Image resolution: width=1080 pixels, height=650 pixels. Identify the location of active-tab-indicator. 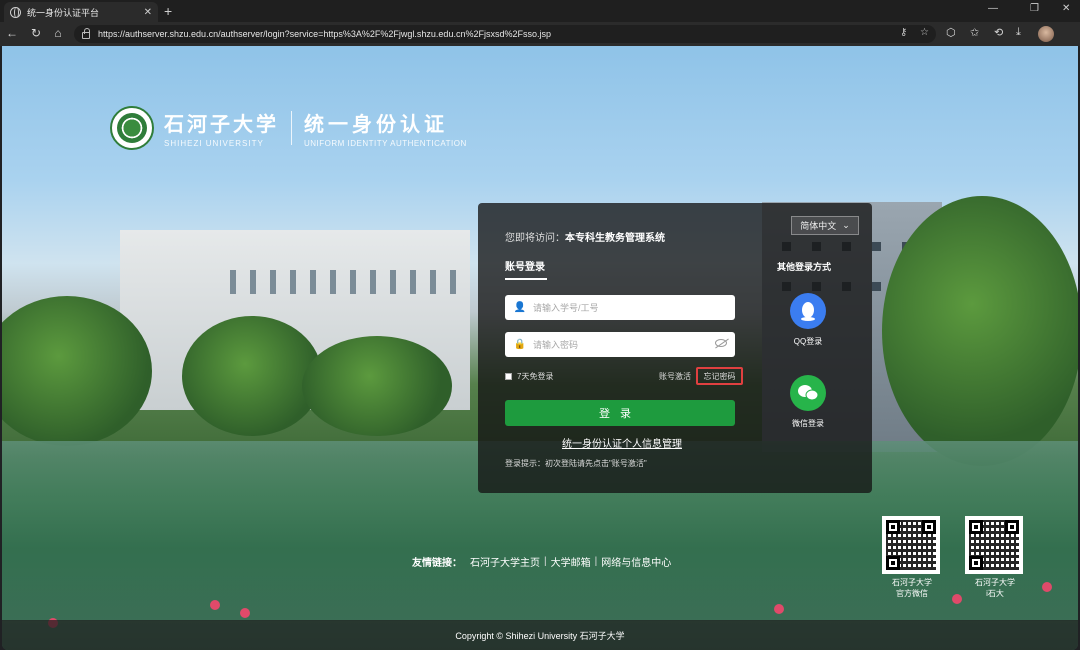
(526, 279).